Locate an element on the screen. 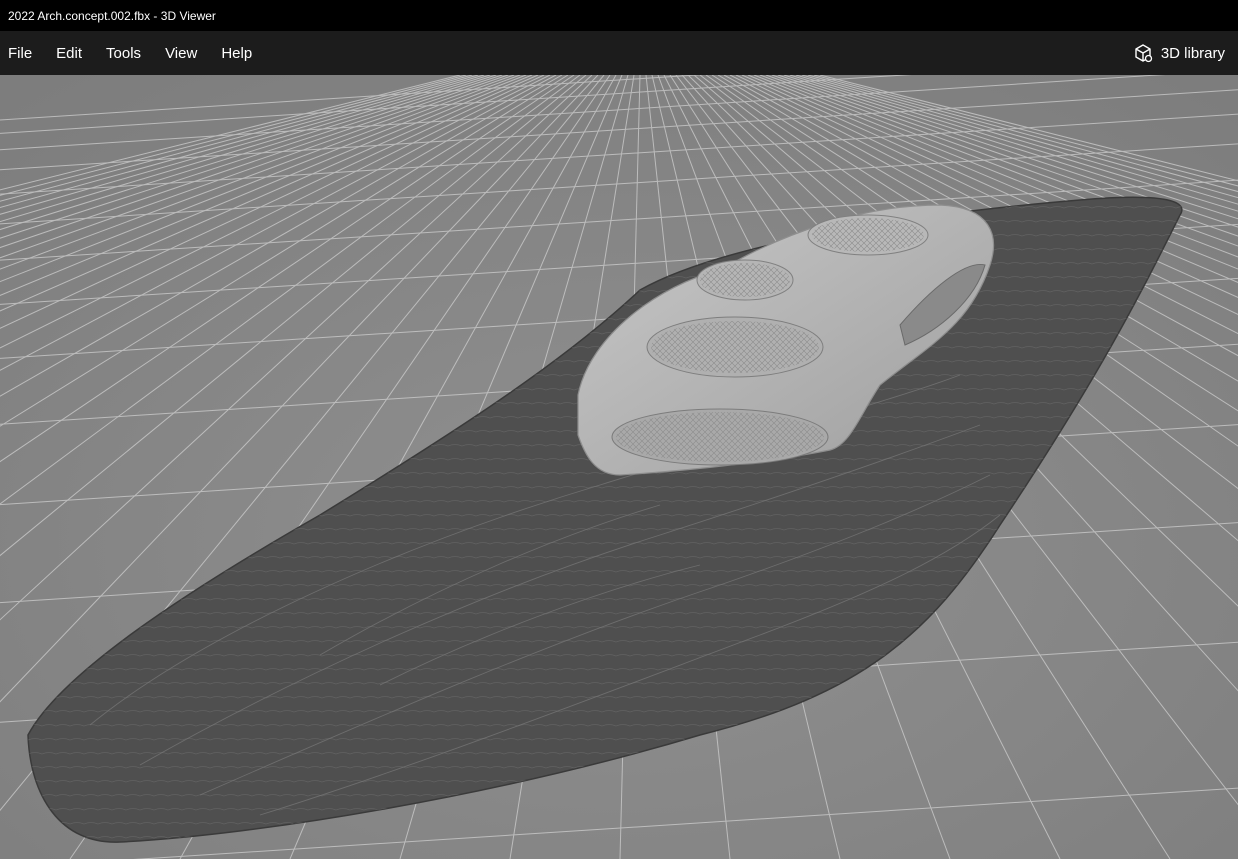 The height and width of the screenshot is (859, 1238). menu-view: View is located at coordinates (181, 53).